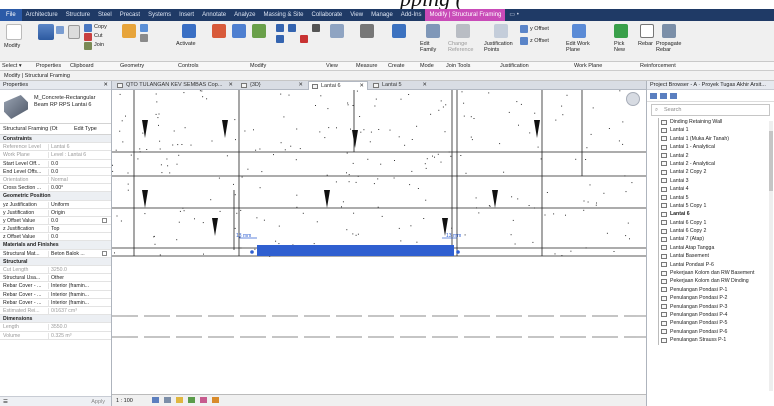  What do you see at coordinates (280, 28) in the screenshot?
I see `move-icon` at bounding box center [280, 28].